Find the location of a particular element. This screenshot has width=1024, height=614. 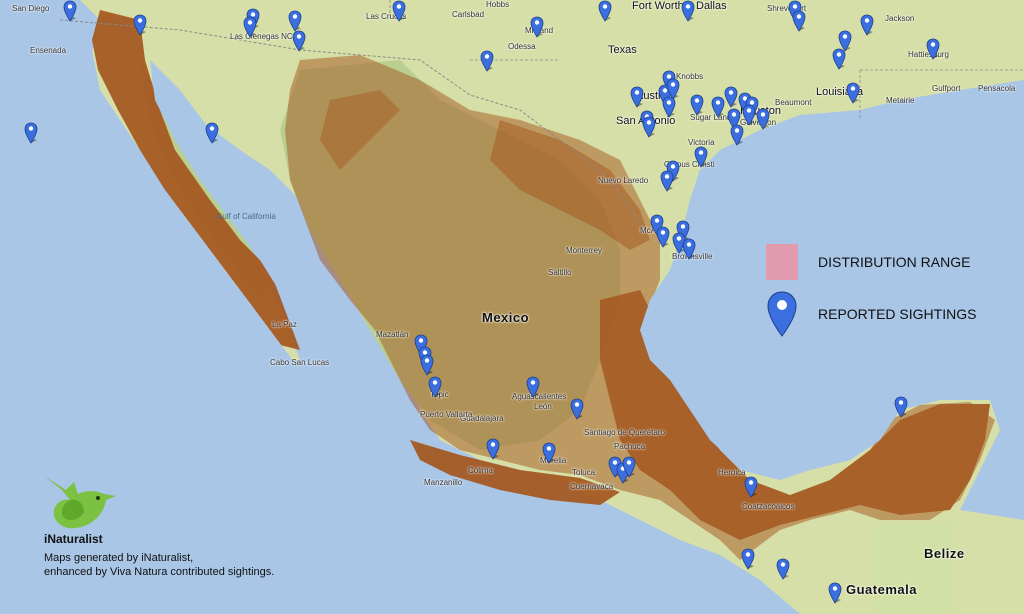

map-label-ensenada: Ensenada is located at coordinates (48, 50).